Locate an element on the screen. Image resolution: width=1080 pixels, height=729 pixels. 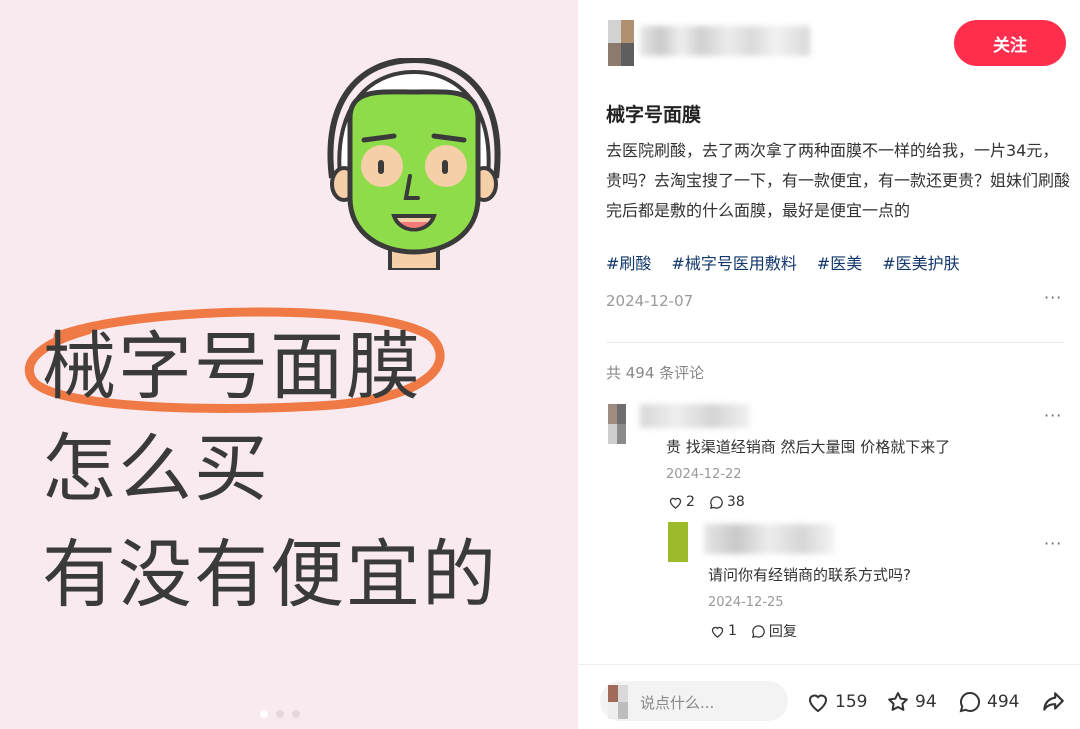
comment-date: 2024-12-22 is located at coordinates (704, 474).